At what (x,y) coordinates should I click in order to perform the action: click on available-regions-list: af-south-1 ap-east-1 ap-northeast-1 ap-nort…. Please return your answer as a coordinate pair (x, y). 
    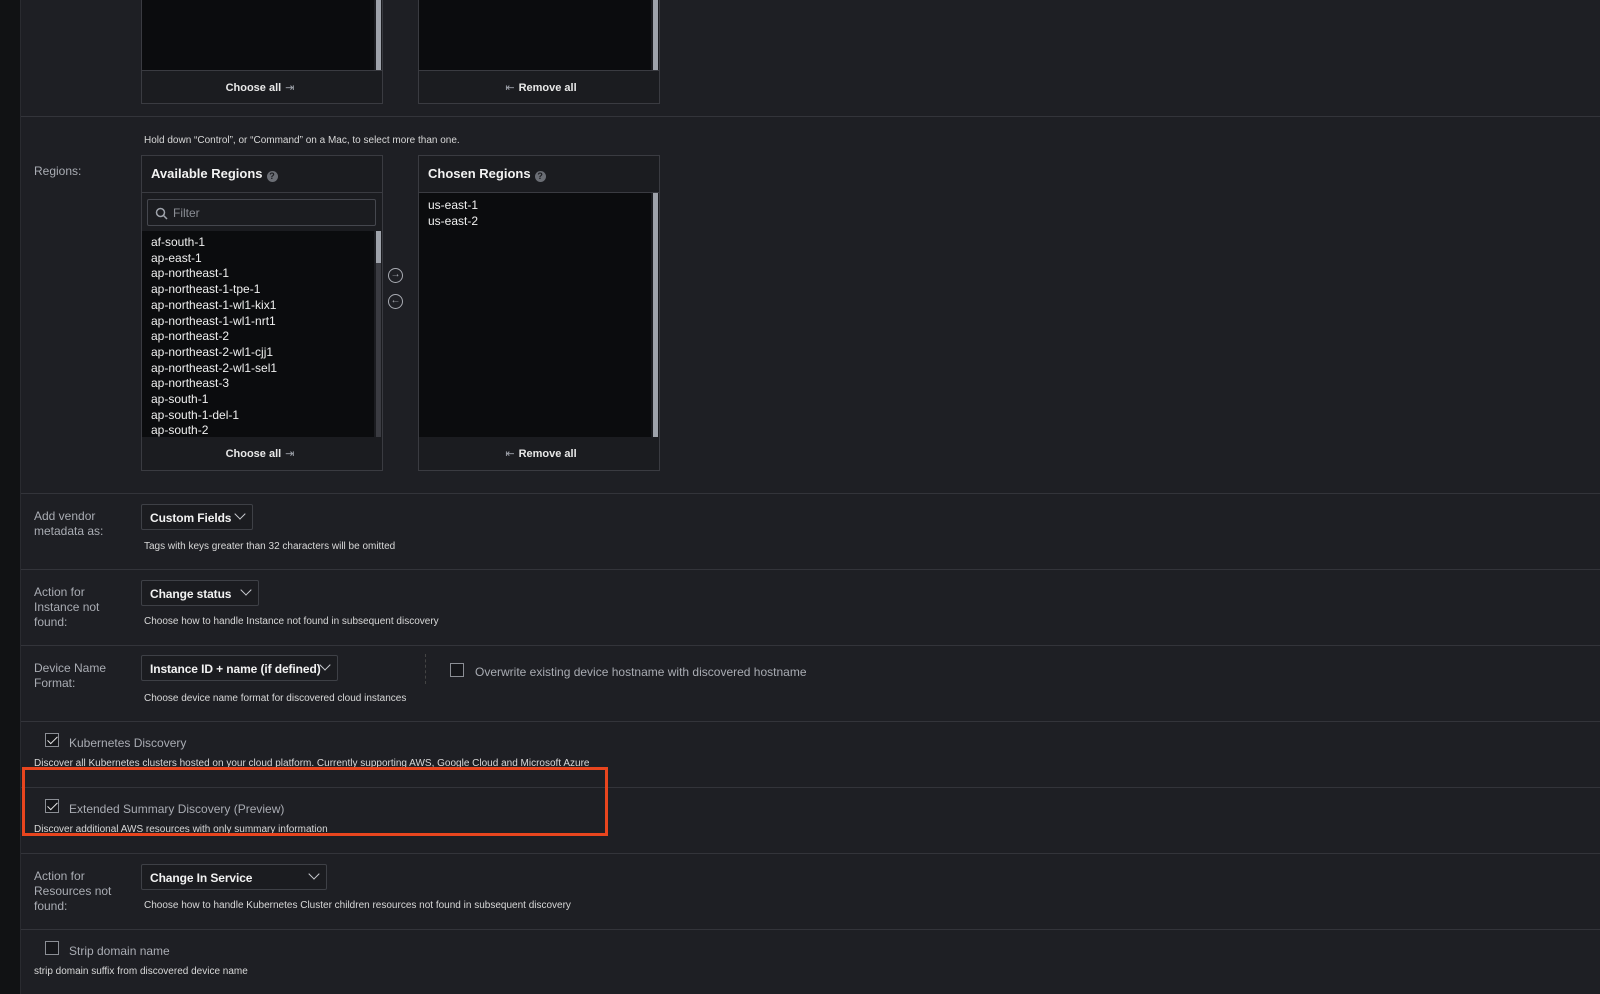
    Looking at the image, I should click on (258, 334).